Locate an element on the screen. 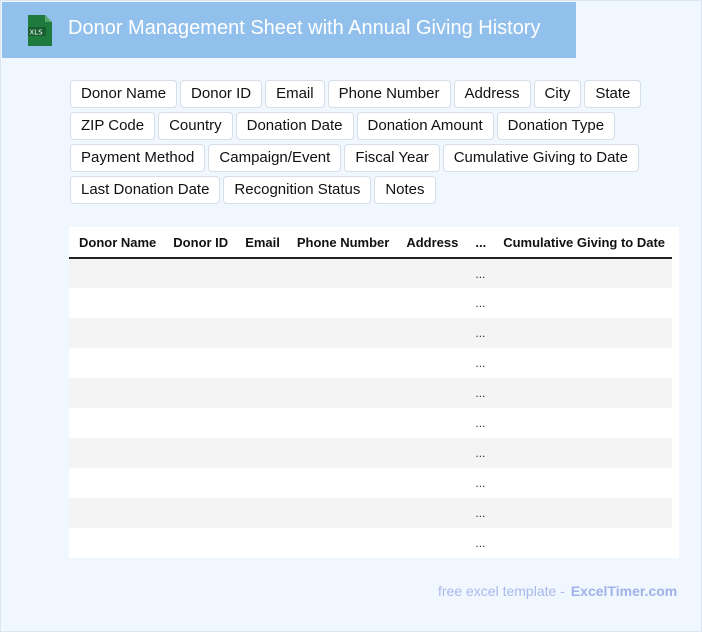  column-header: Donor ID is located at coordinates (199, 243).